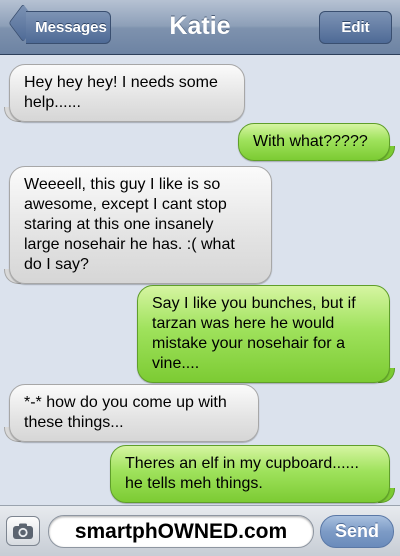 Image resolution: width=400 pixels, height=556 pixels. Describe the element at coordinates (181, 531) in the screenshot. I see `message-text-field: smartphOWNED.com` at that location.